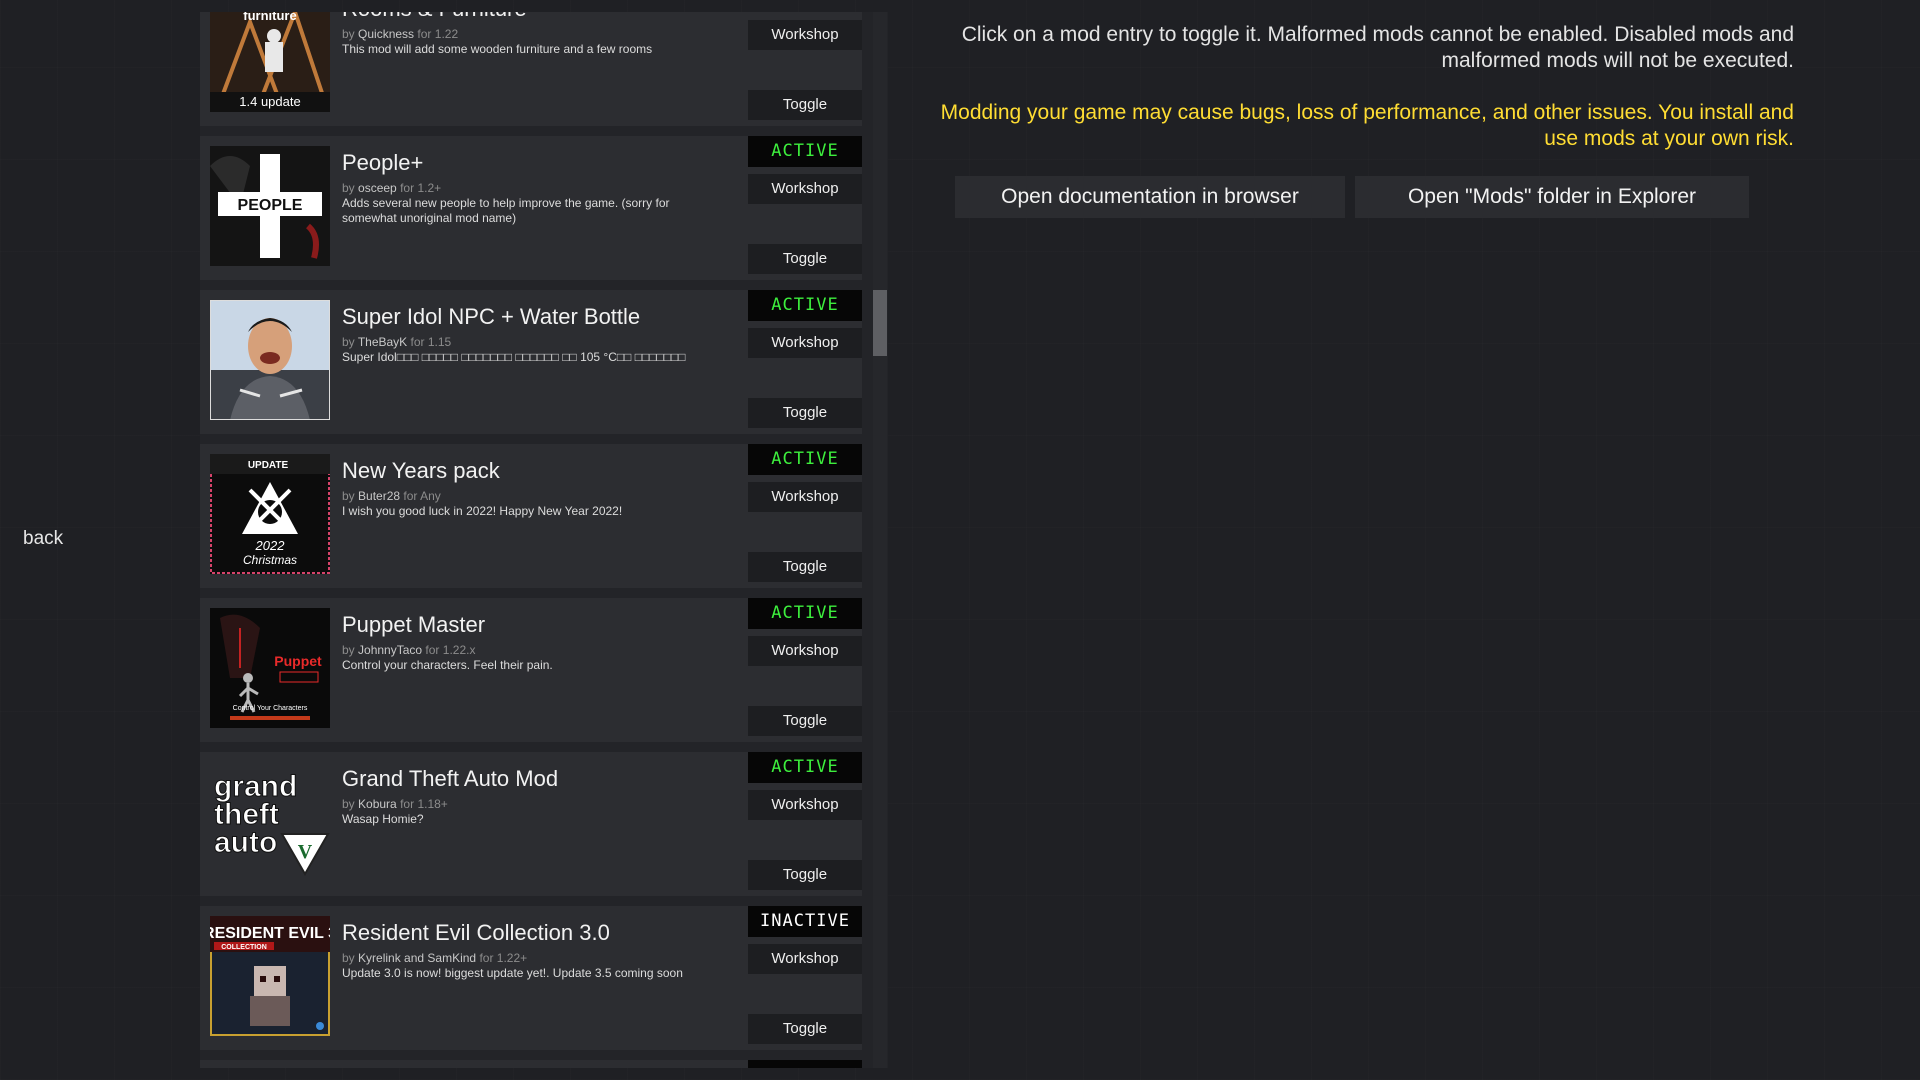 Image resolution: width=1920 pixels, height=1080 pixels. What do you see at coordinates (430, 496) in the screenshot?
I see `mod-version: Any` at bounding box center [430, 496].